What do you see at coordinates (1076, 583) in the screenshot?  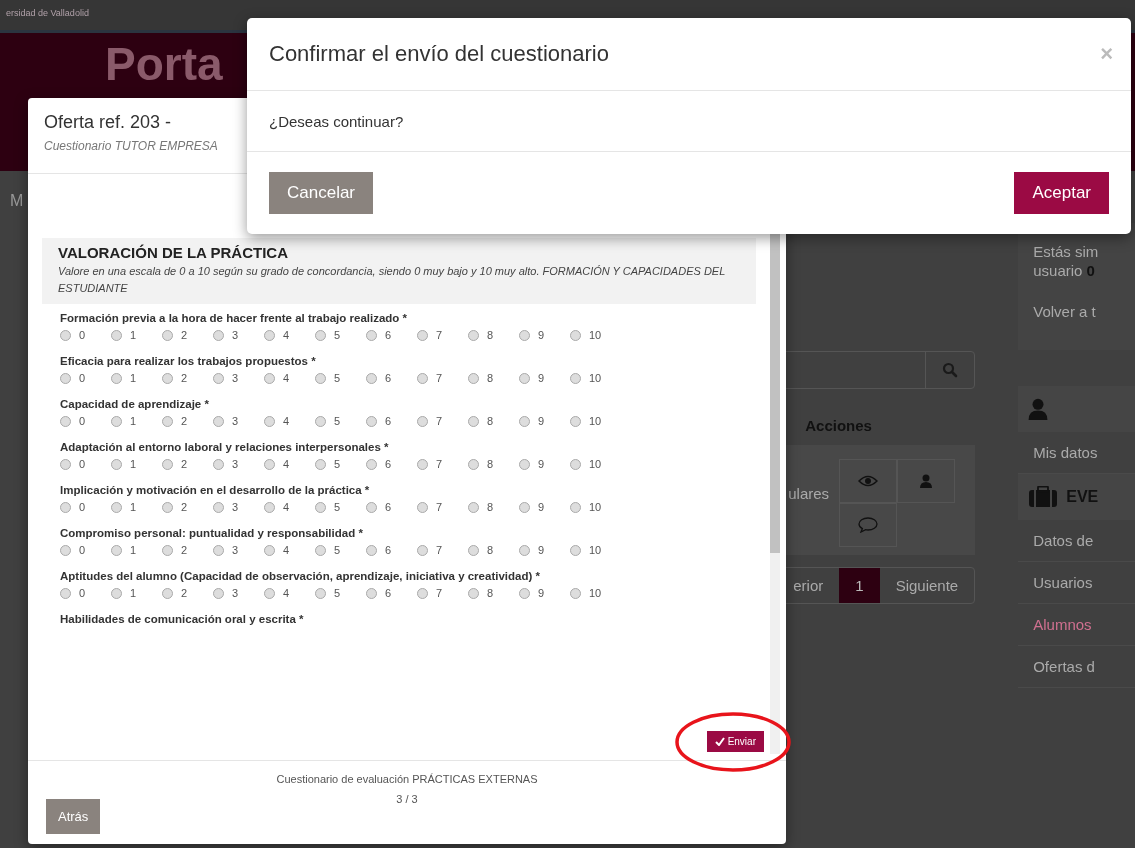 I see `sidebar-item: Usuarios` at bounding box center [1076, 583].